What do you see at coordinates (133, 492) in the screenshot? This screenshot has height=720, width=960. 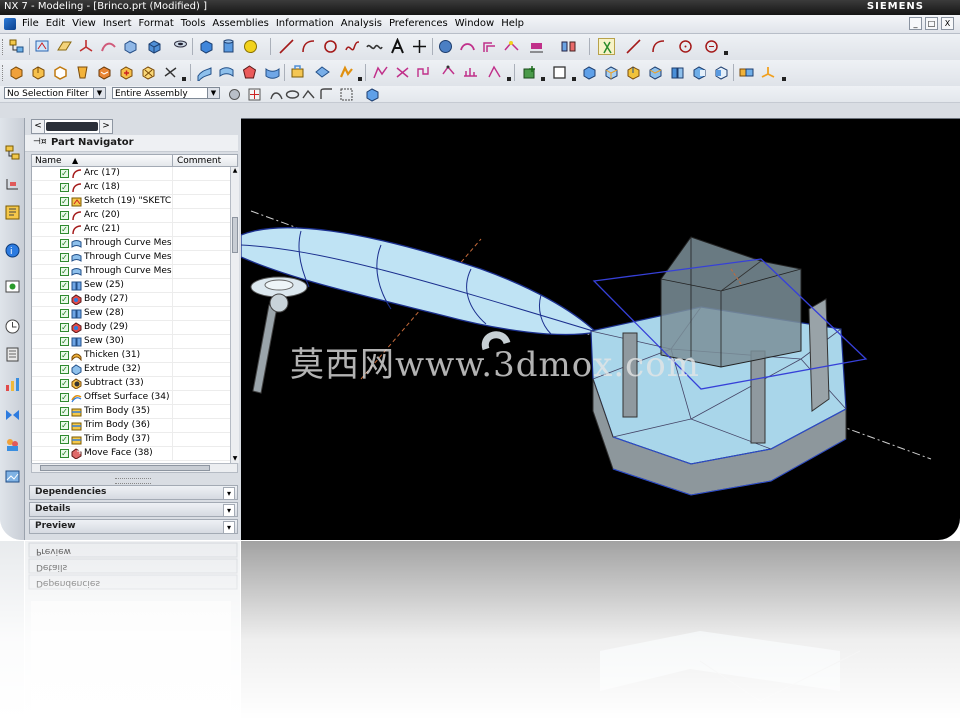 I see `dependencies-section: Dependencies ▾` at bounding box center [133, 492].